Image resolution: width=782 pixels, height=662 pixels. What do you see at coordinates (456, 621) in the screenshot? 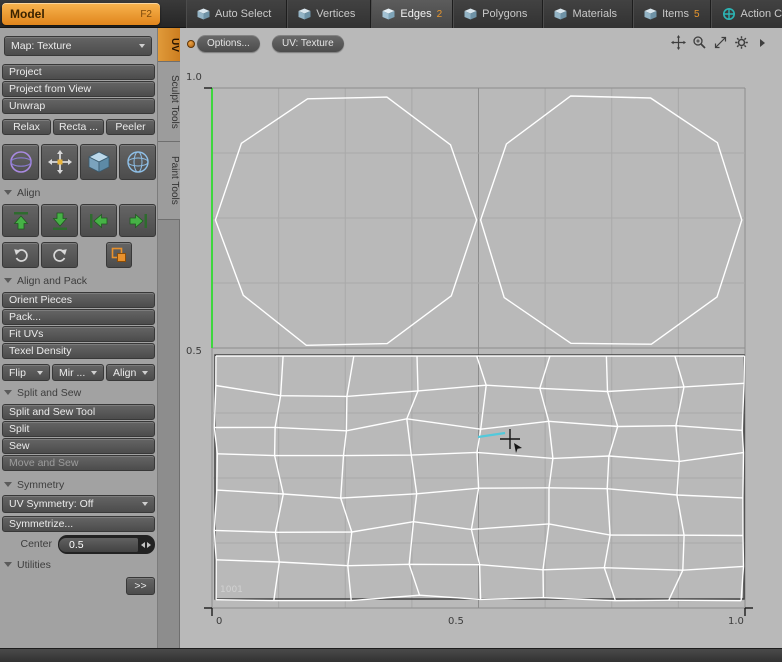
I see `axis-label-bottom-middle: 0.5` at bounding box center [456, 621].